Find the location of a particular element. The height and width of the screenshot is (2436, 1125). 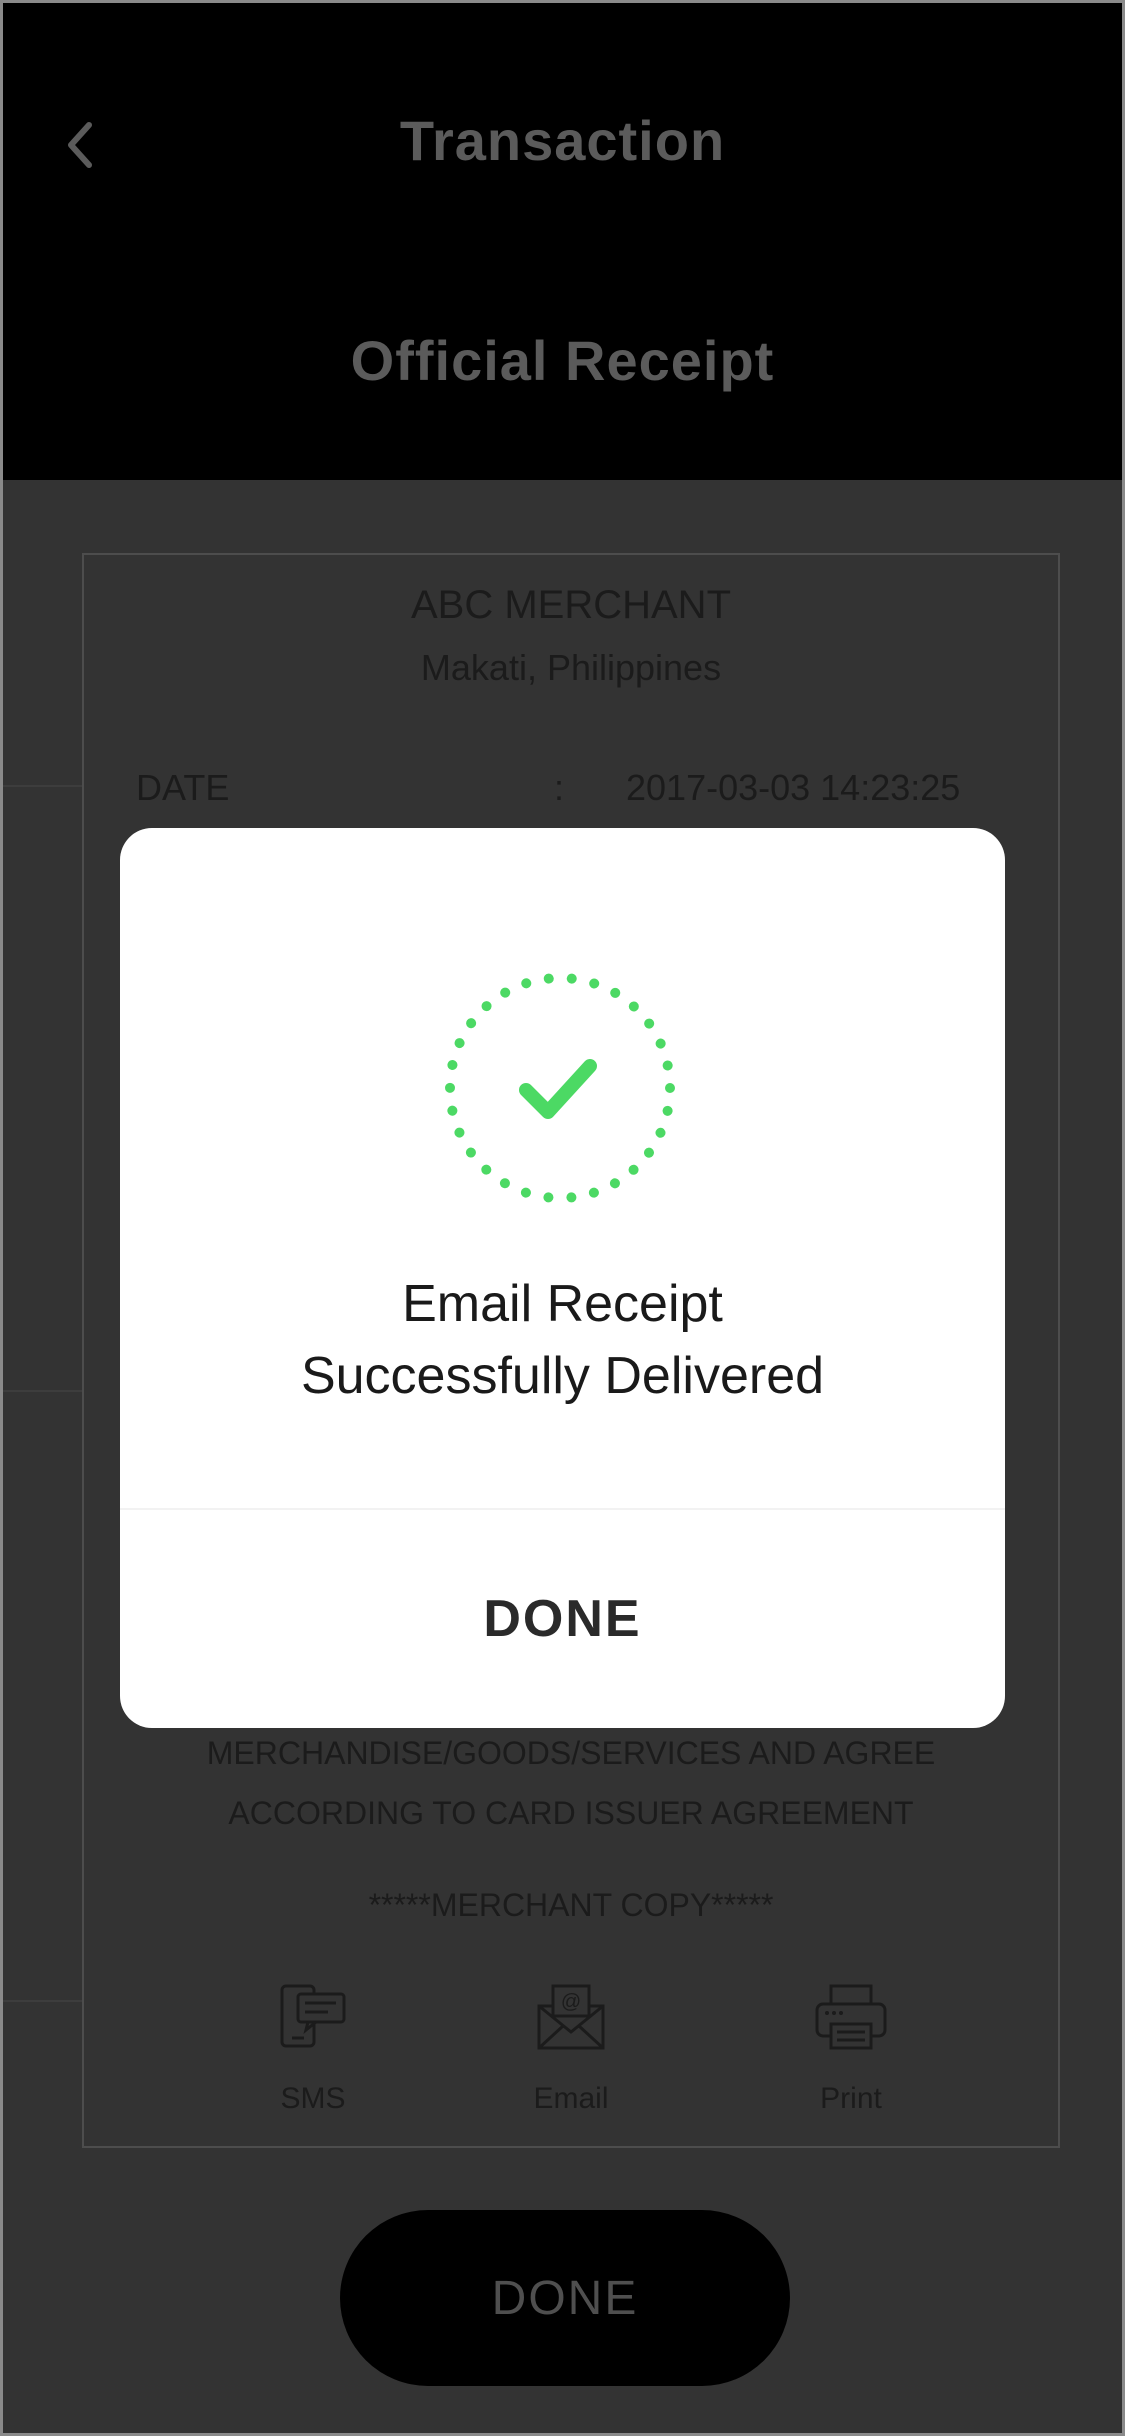

page-subtitle: Official Receipt is located at coordinates (562, 360).